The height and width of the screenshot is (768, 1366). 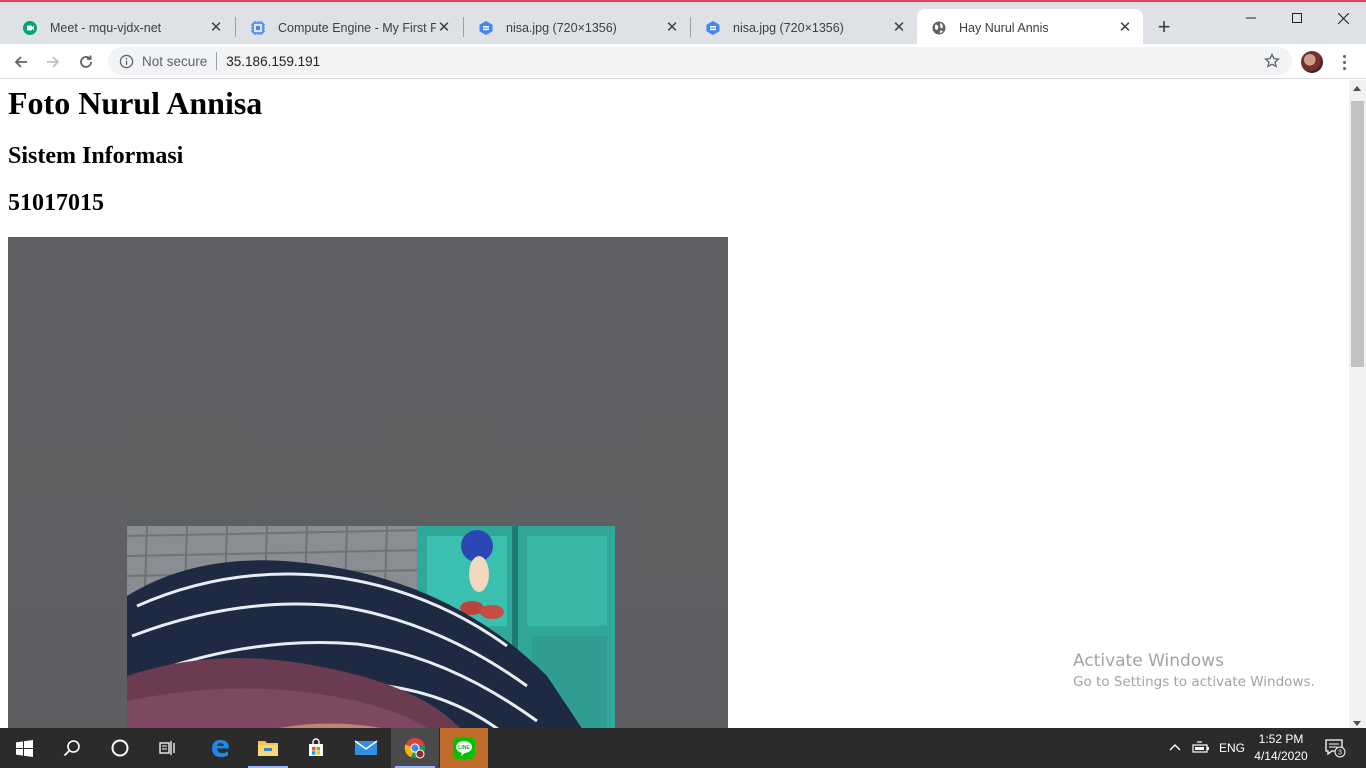 I want to click on compute-engine-icon, so click(x=258, y=28).